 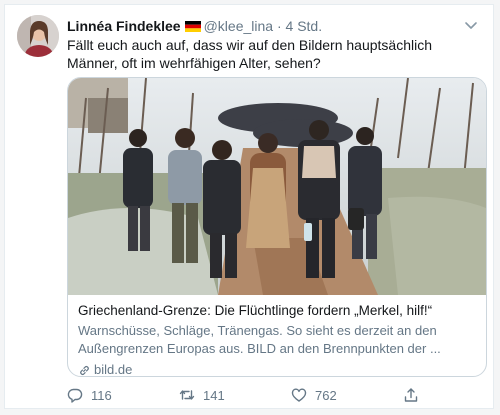 I want to click on tweet-timestamp: 4 Std., so click(x=304, y=26).